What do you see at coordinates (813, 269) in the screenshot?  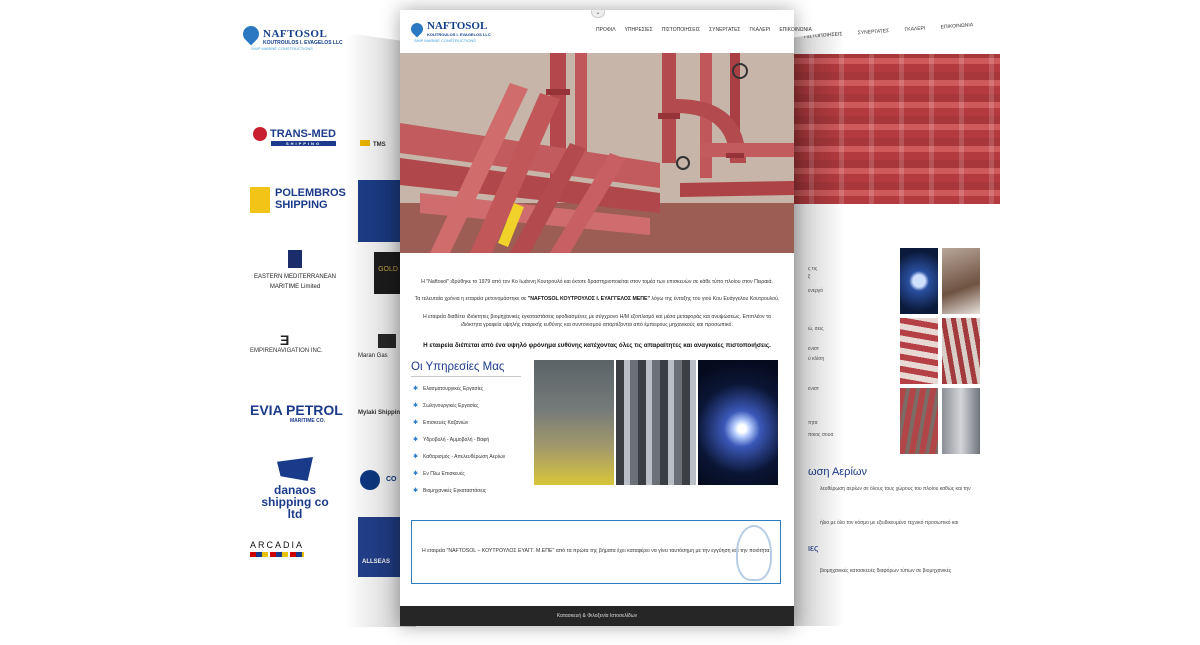 I see `right-text-snippet: ς τις` at bounding box center [813, 269].